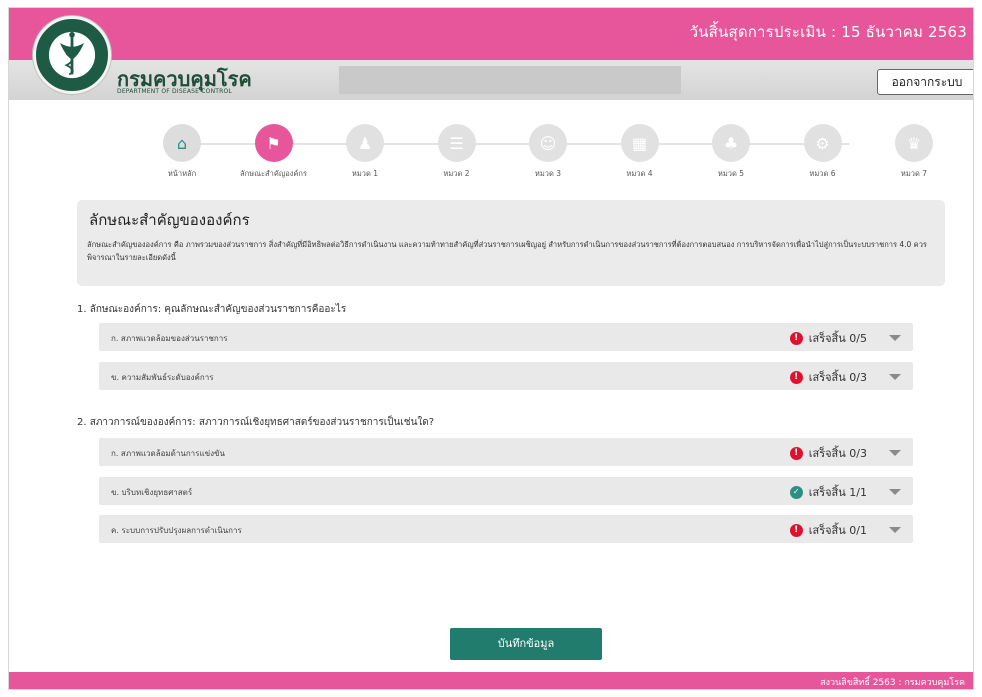 Image resolution: width=982 pixels, height=697 pixels. What do you see at coordinates (273, 173) in the screenshot?
I see `step-label: ลักษณะสำคัญองค์กร` at bounding box center [273, 173].